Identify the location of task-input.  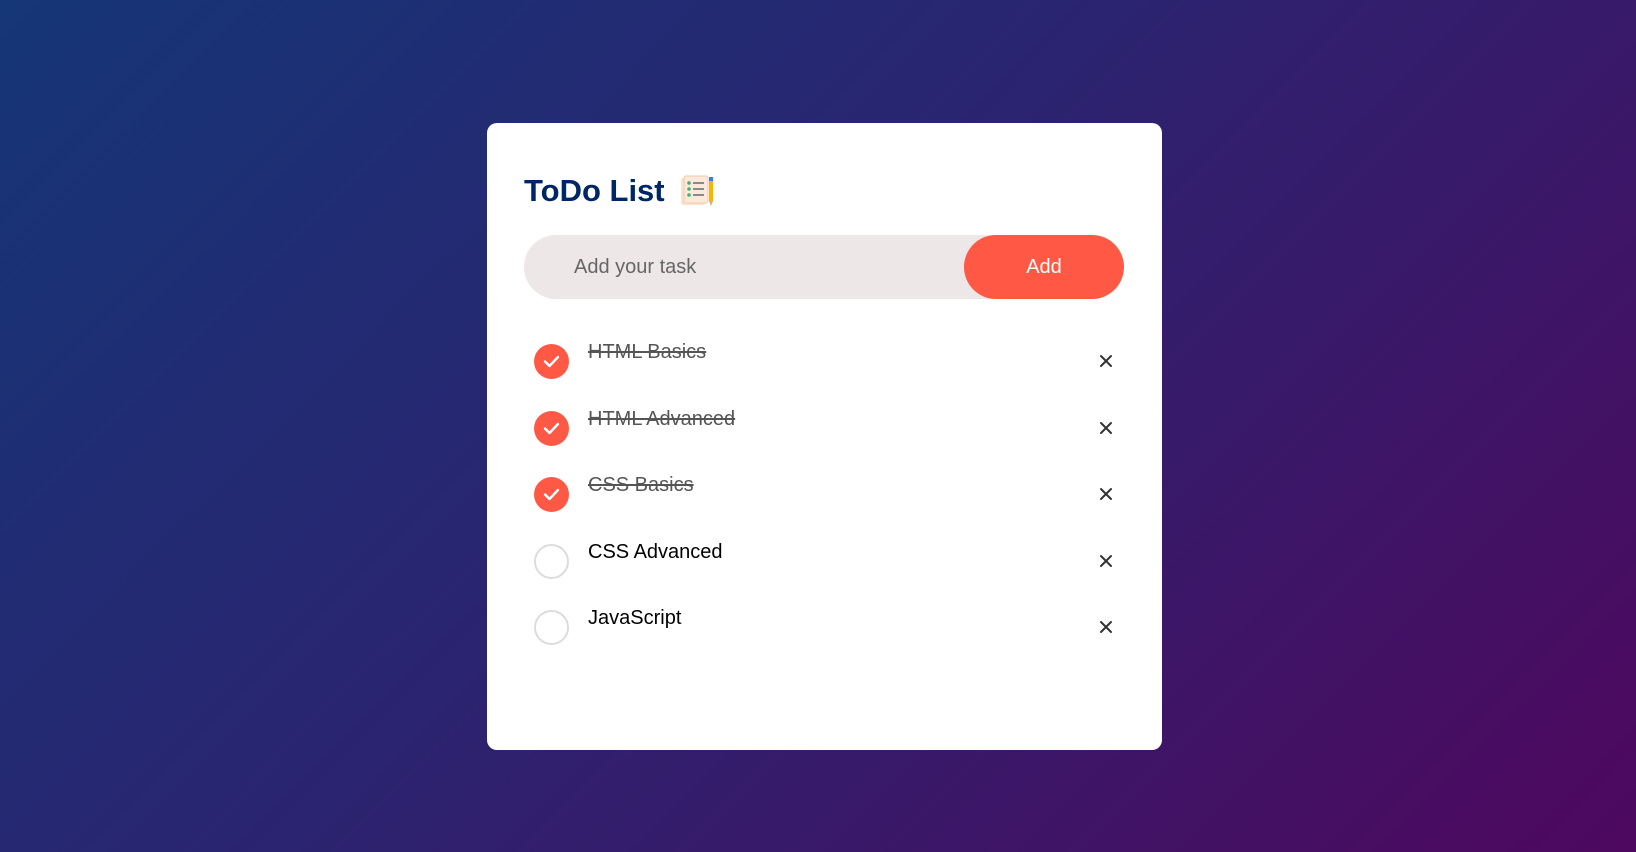
(744, 267).